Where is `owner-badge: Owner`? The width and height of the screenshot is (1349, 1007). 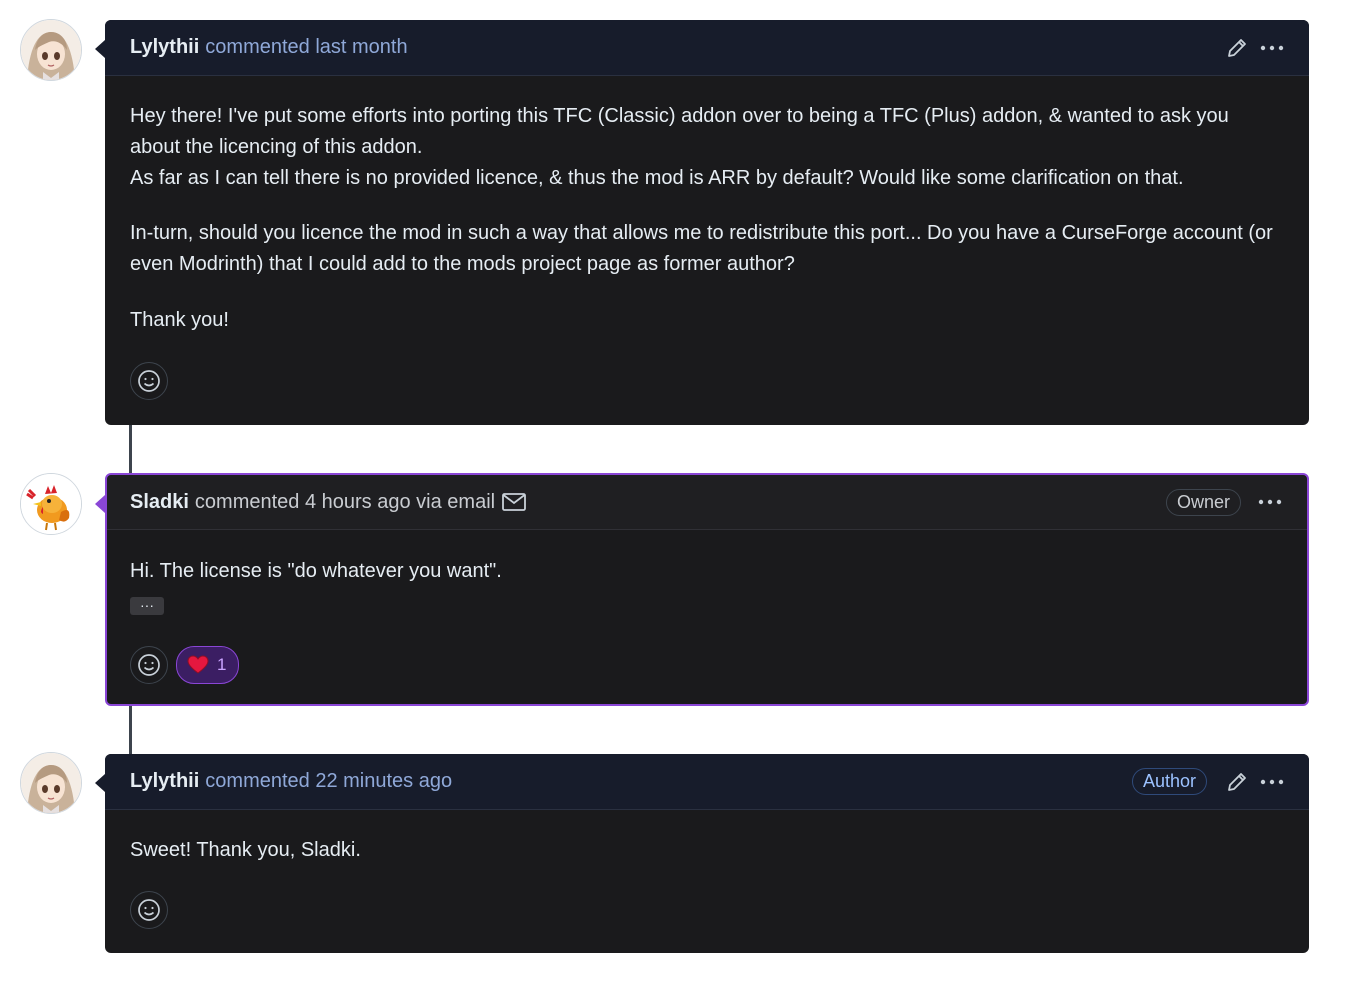 owner-badge: Owner is located at coordinates (1203, 502).